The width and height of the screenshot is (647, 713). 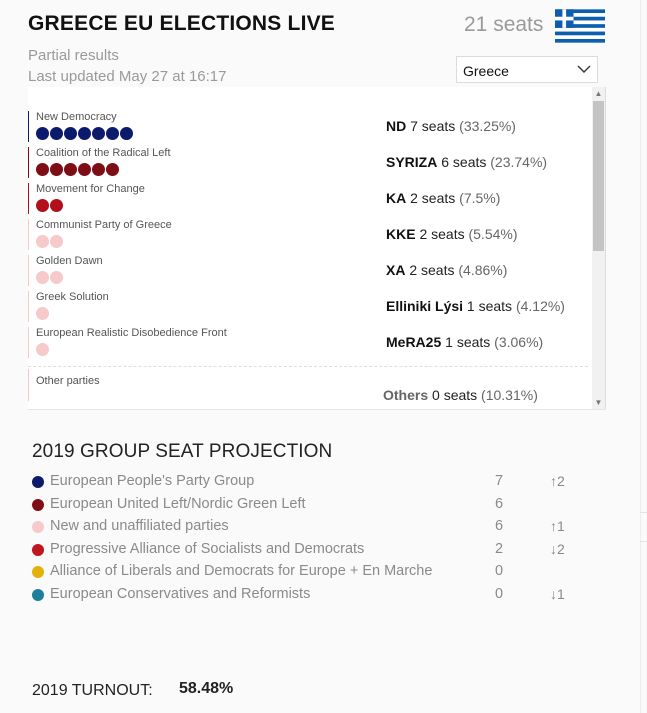 What do you see at coordinates (72, 297) in the screenshot?
I see `party-name: Greek Solution` at bounding box center [72, 297].